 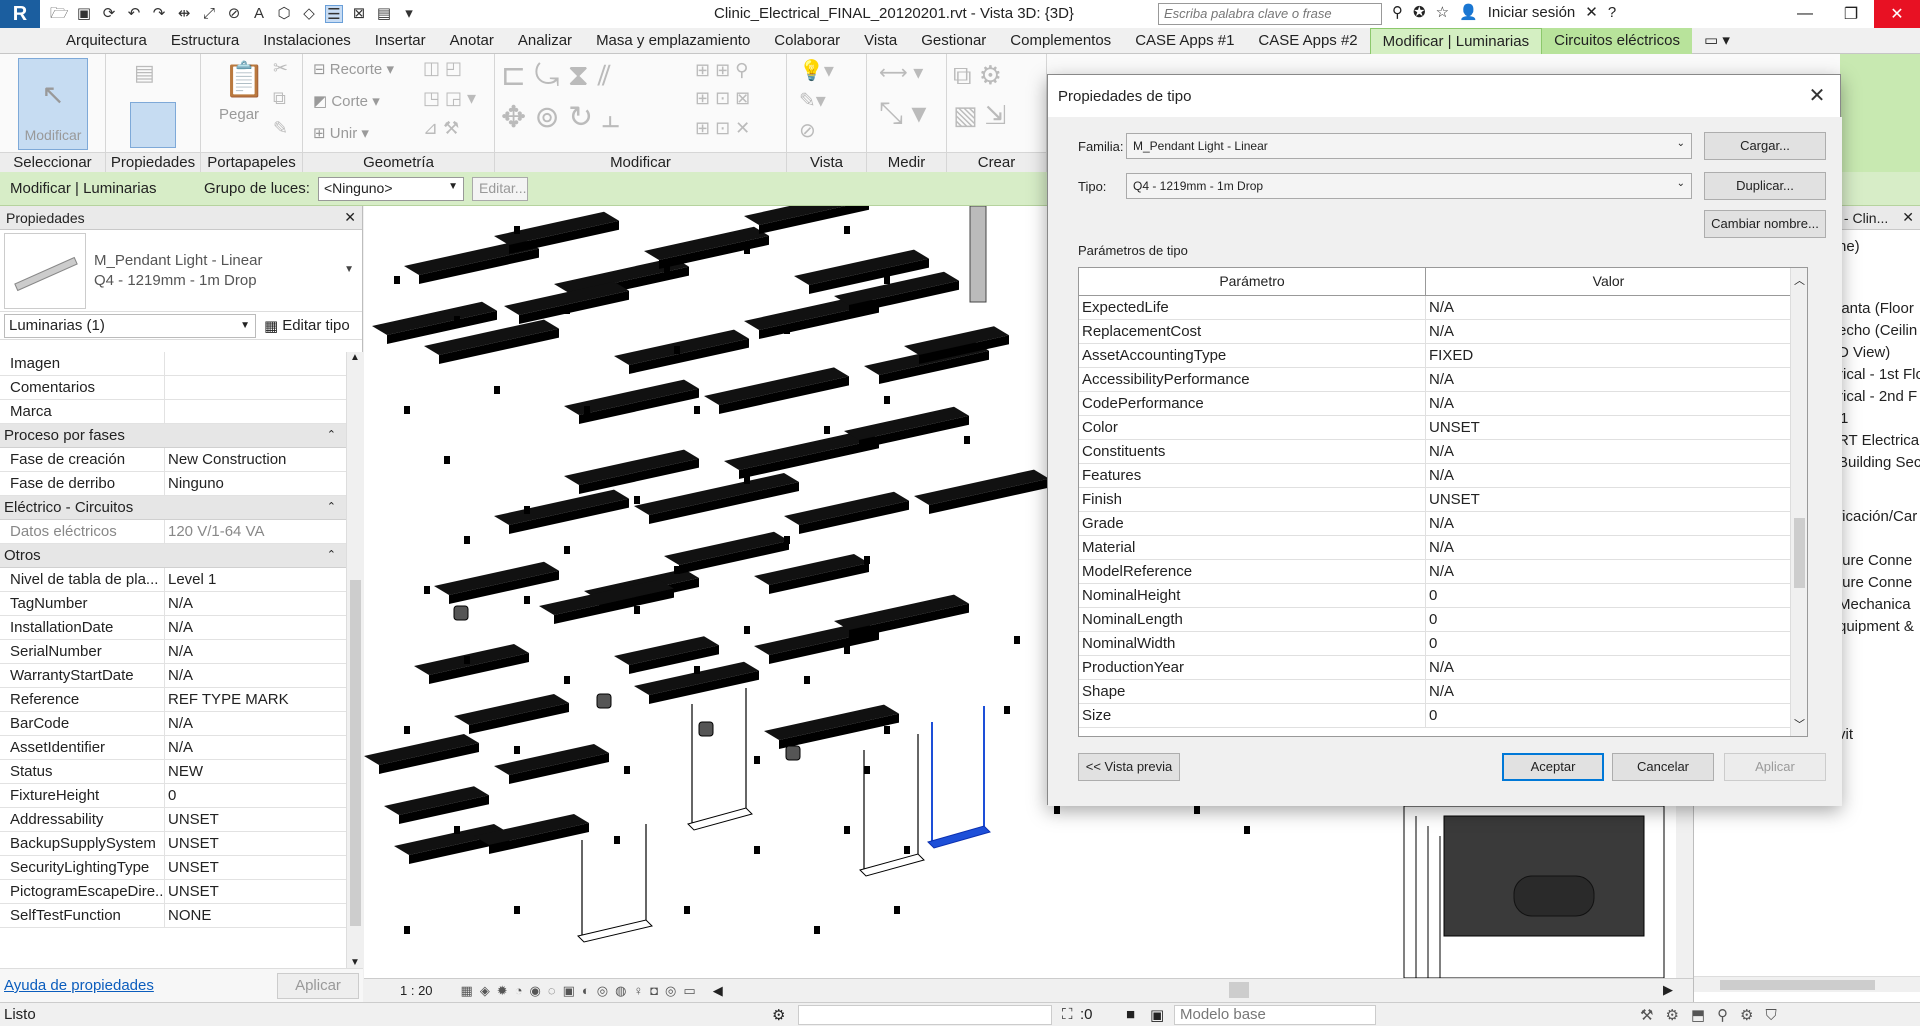 I want to click on tab-complementos: Complementos, so click(x=1060, y=41).